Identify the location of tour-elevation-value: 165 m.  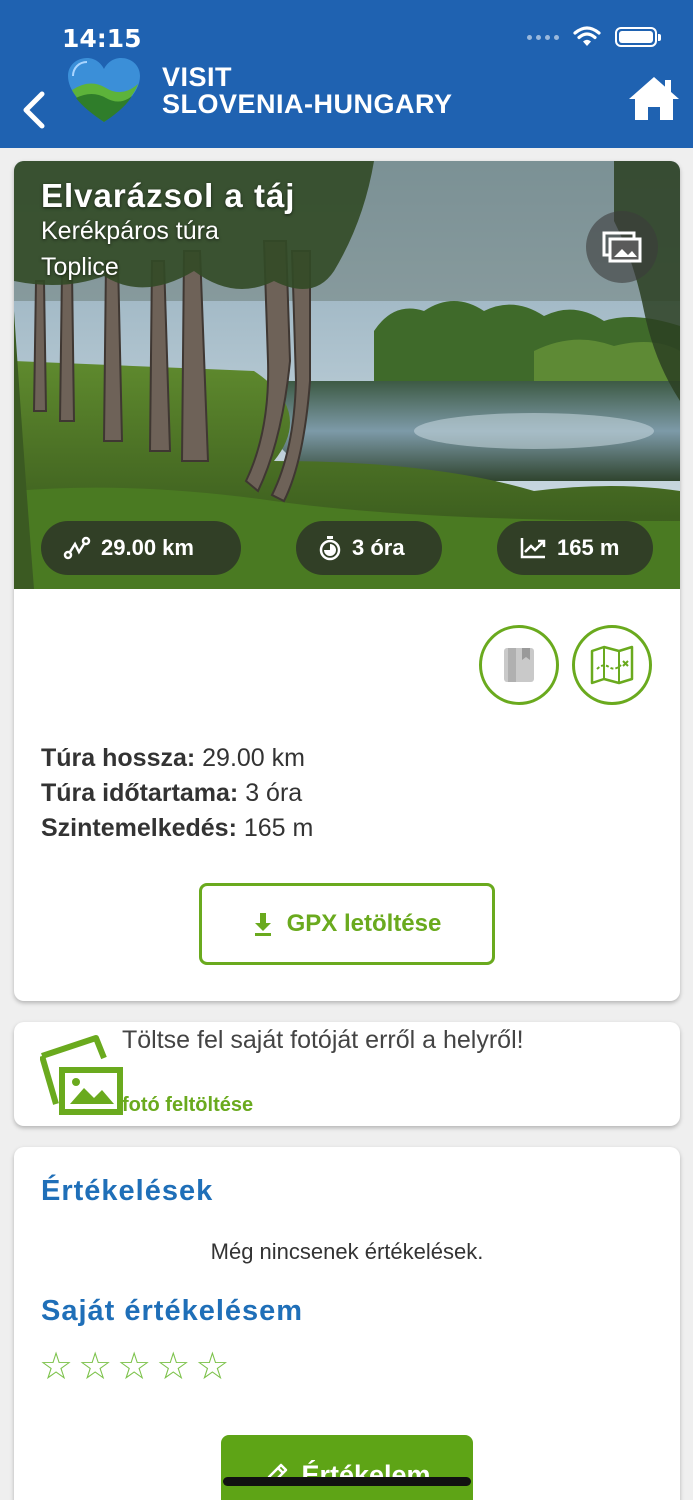
(275, 828).